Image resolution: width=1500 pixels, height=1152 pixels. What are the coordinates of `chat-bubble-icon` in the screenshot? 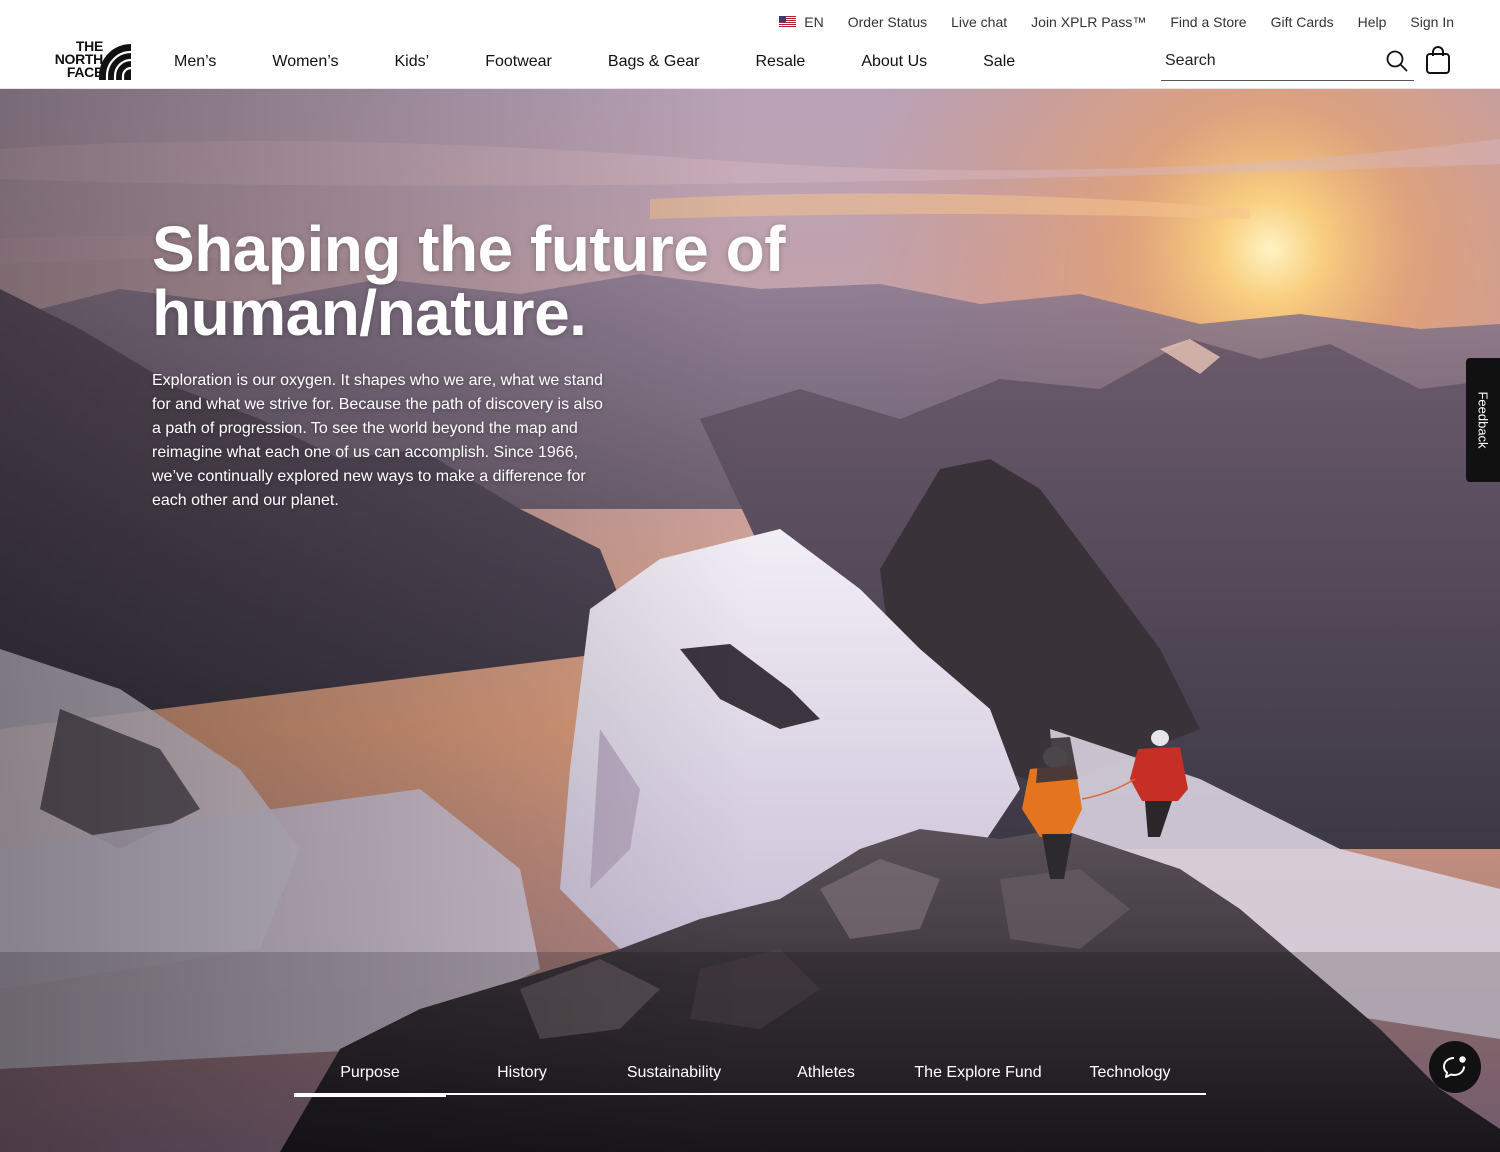 It's located at (1454, 1067).